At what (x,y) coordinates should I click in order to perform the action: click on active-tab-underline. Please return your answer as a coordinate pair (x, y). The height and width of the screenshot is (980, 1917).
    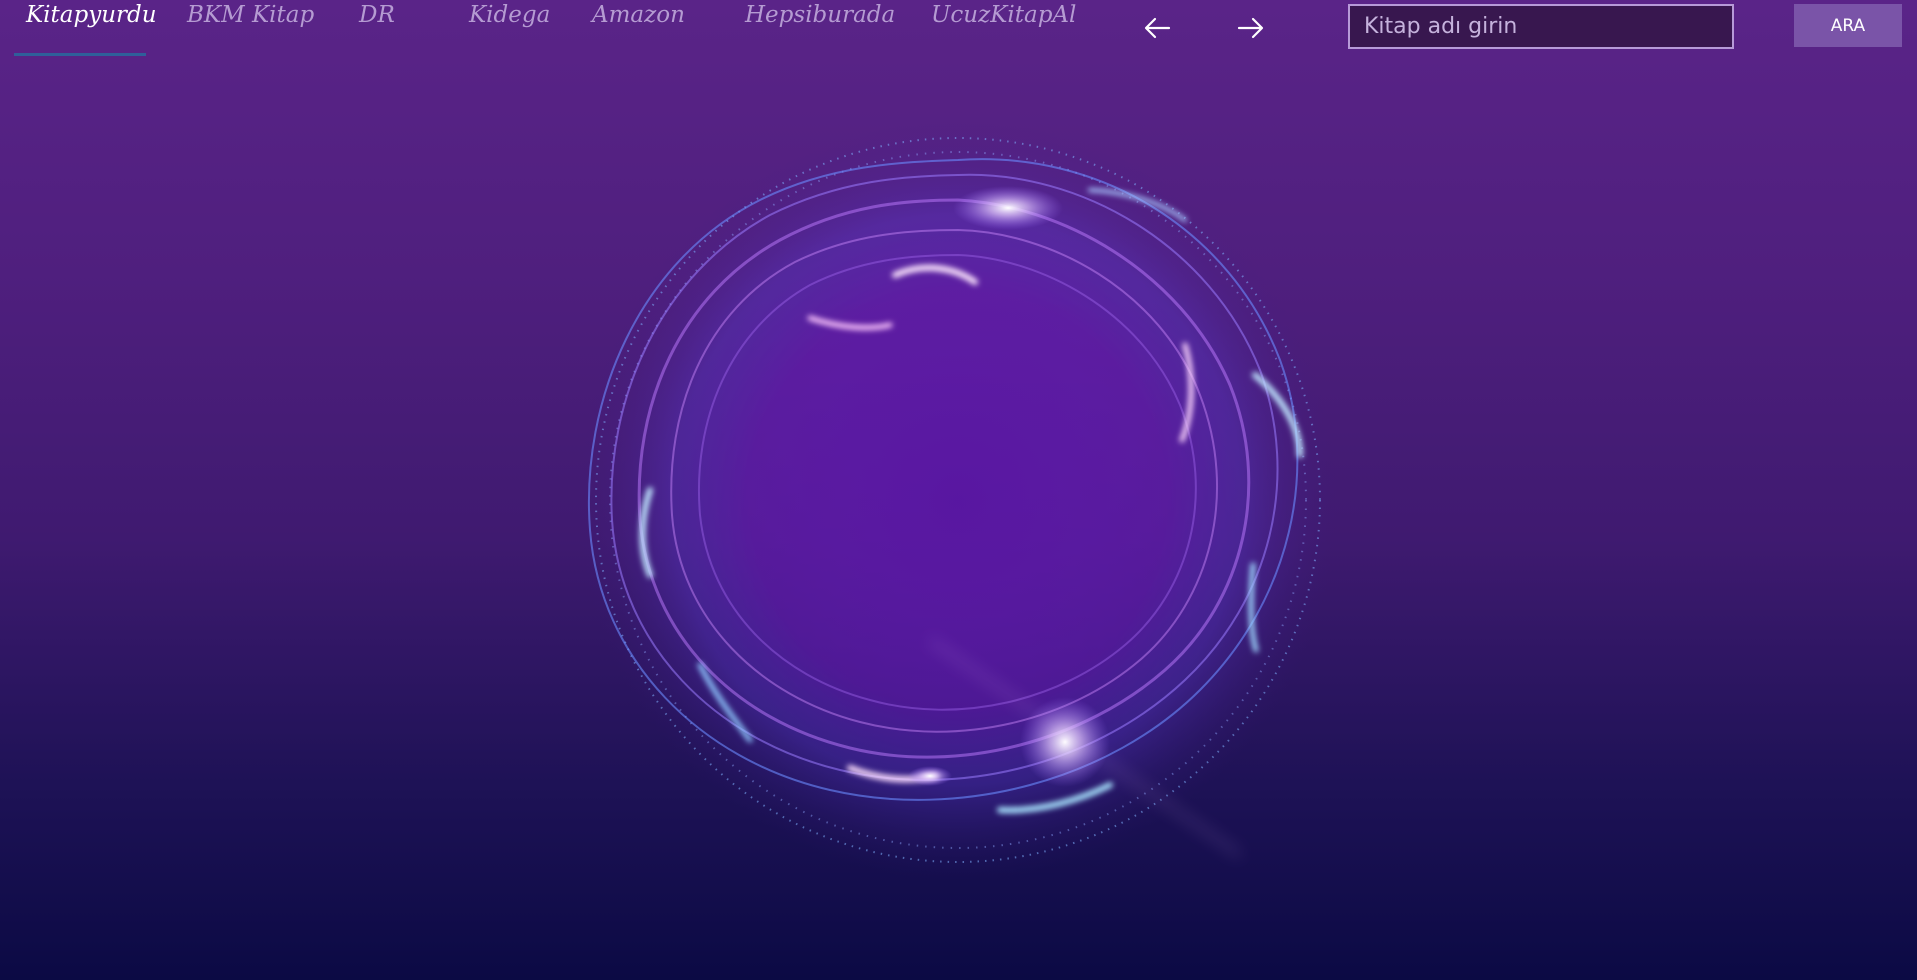
    Looking at the image, I should click on (80, 54).